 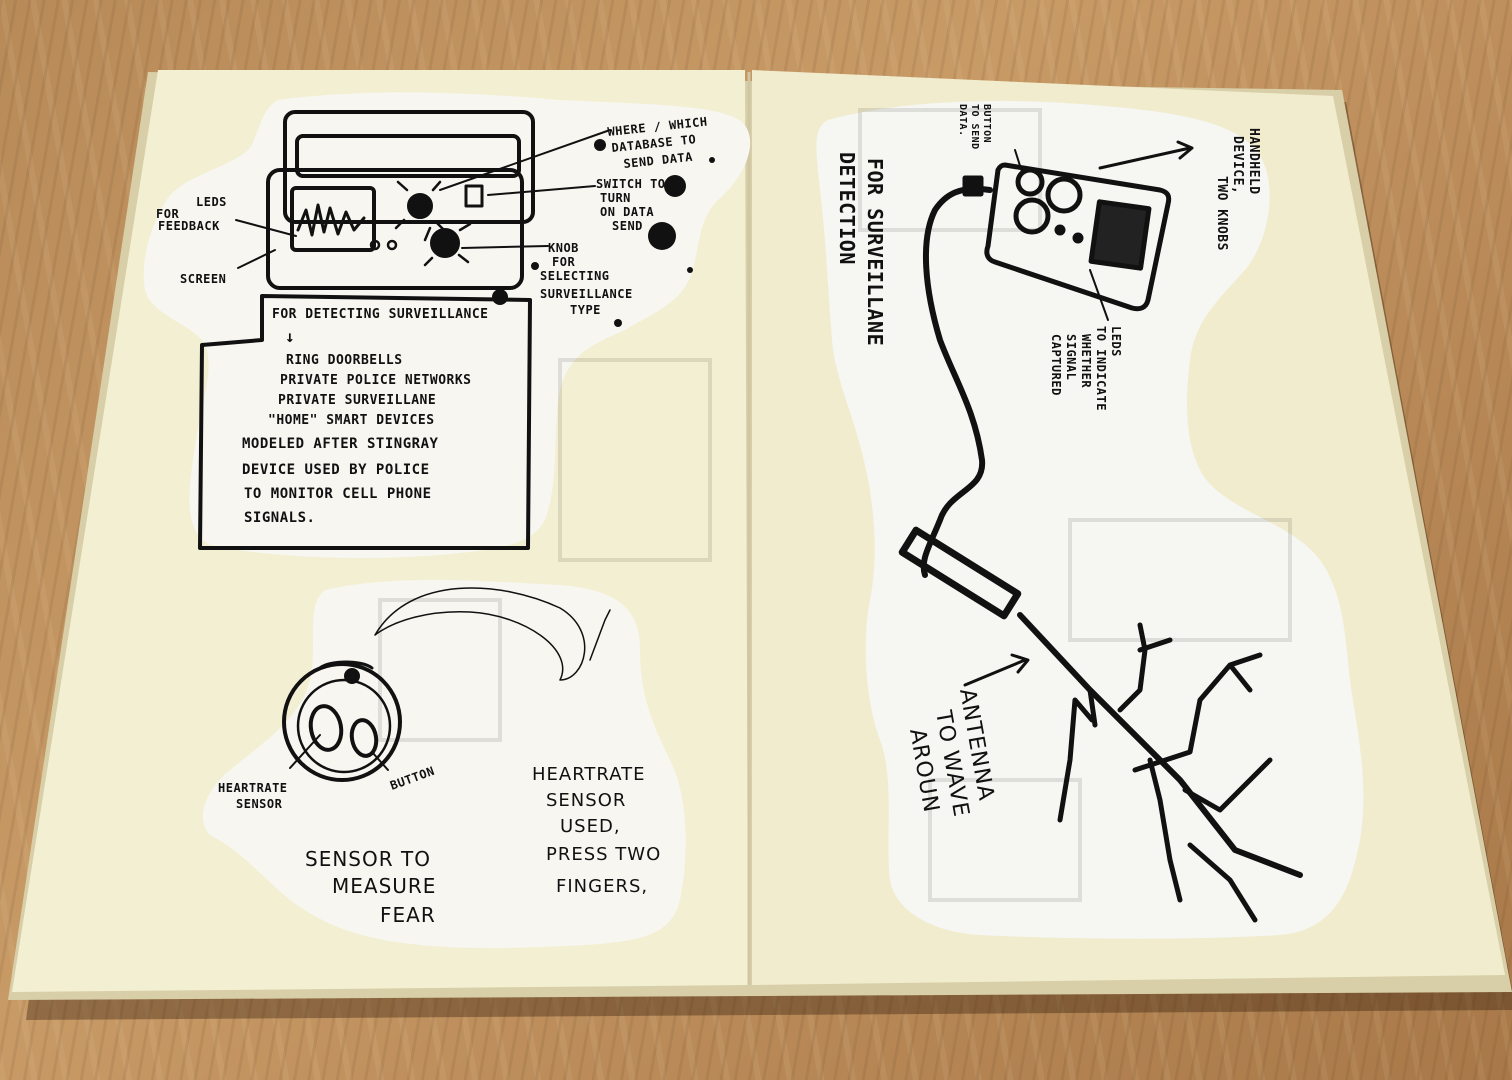 I want to click on svg-text: SIGNAL, so click(x=1071, y=357).